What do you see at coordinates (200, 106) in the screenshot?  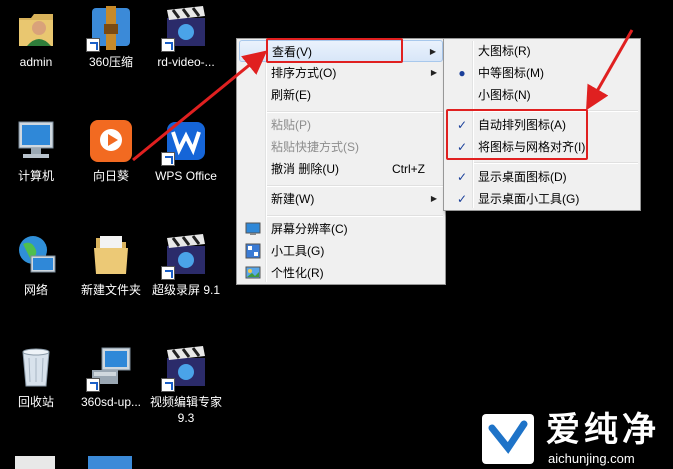 I see `annotation-arrow-to-view` at bounding box center [200, 106].